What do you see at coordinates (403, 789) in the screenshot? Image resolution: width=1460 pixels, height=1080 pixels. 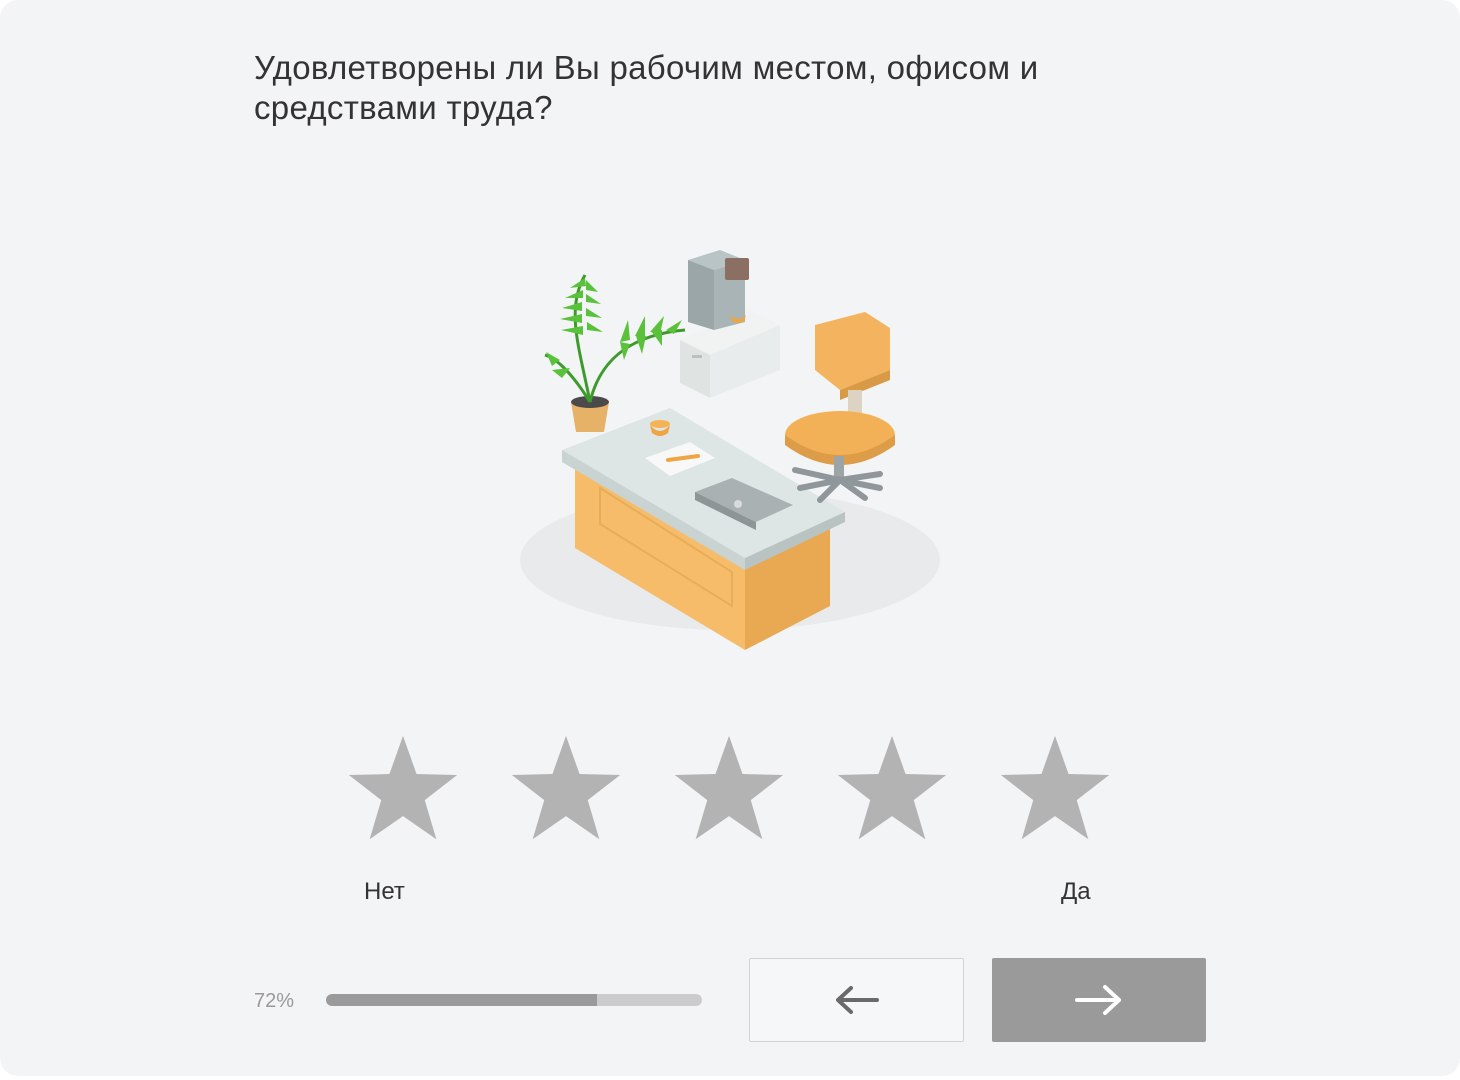 I see `star-1-icon` at bounding box center [403, 789].